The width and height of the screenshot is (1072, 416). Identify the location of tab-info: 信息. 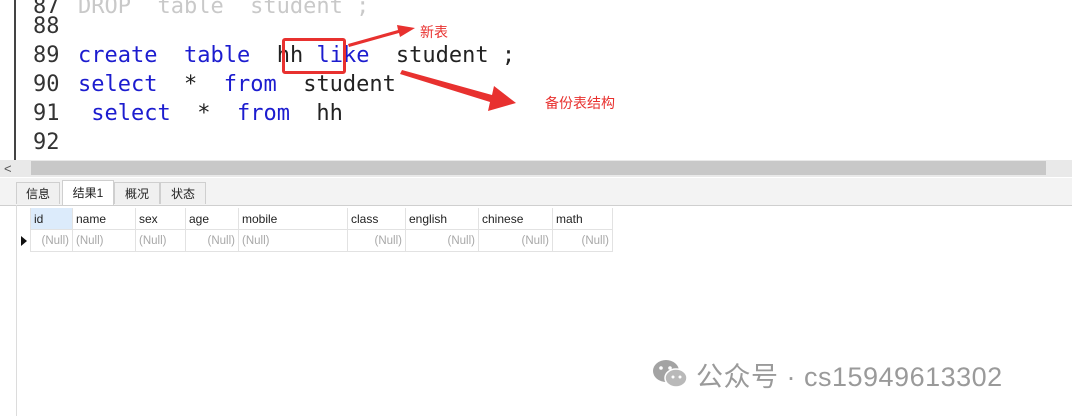
(38, 193).